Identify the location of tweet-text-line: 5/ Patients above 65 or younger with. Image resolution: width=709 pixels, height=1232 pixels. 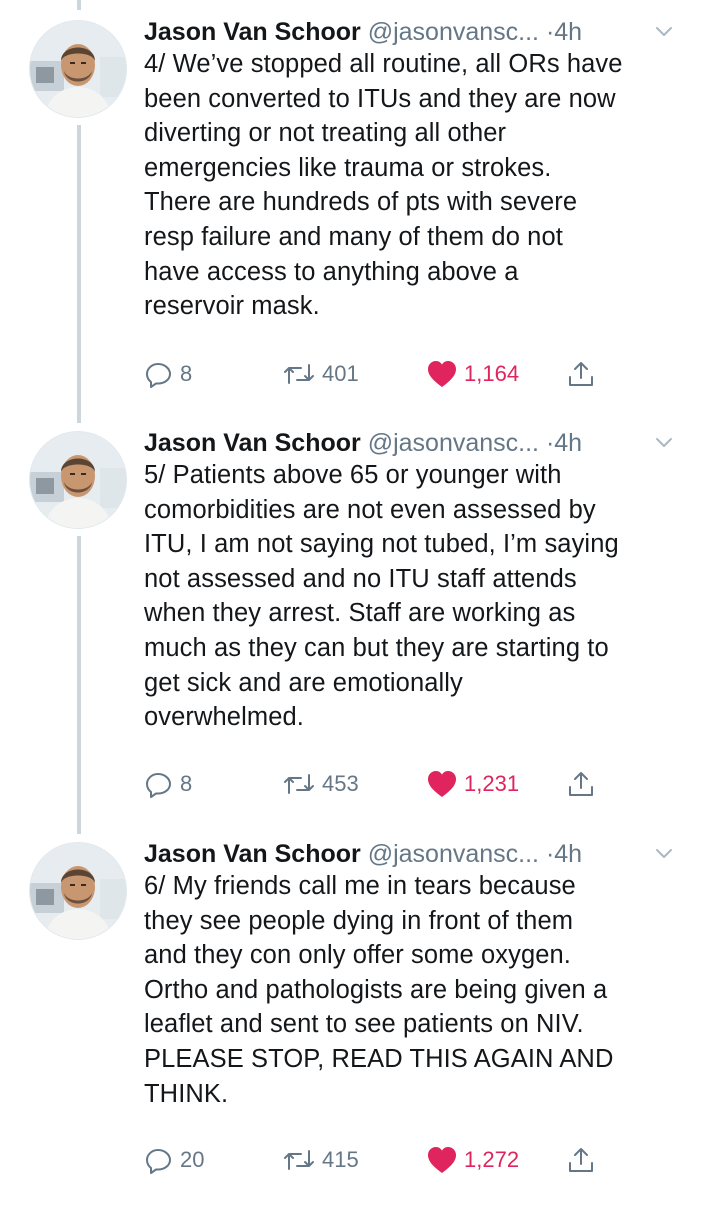
(353, 475).